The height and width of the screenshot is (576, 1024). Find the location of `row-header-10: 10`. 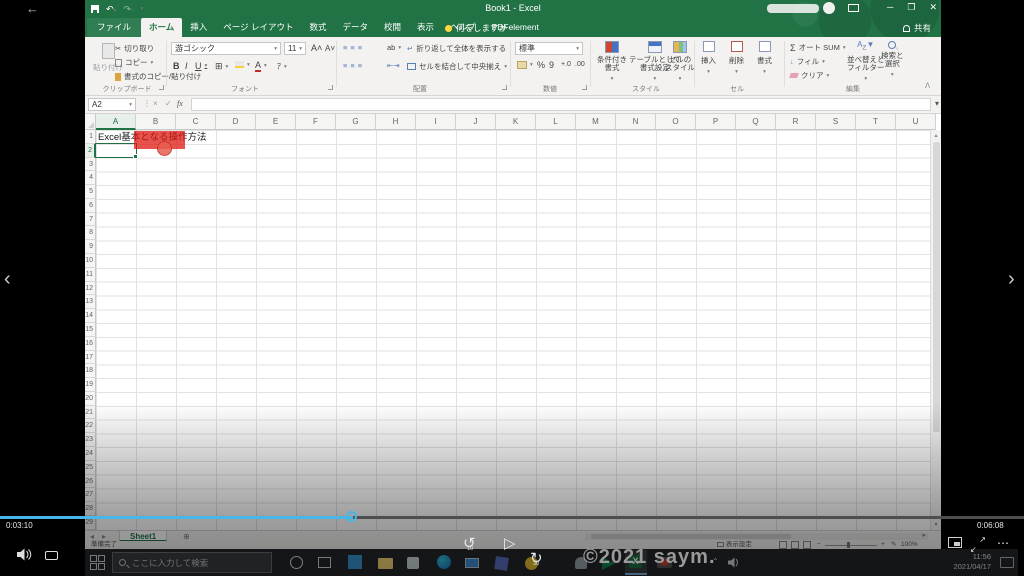

row-header-10: 10 is located at coordinates (90, 261).